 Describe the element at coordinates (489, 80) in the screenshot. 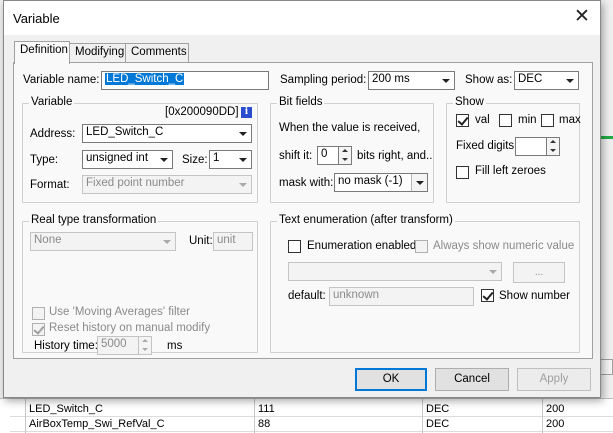

I see `show-as-label: Show as:` at that location.